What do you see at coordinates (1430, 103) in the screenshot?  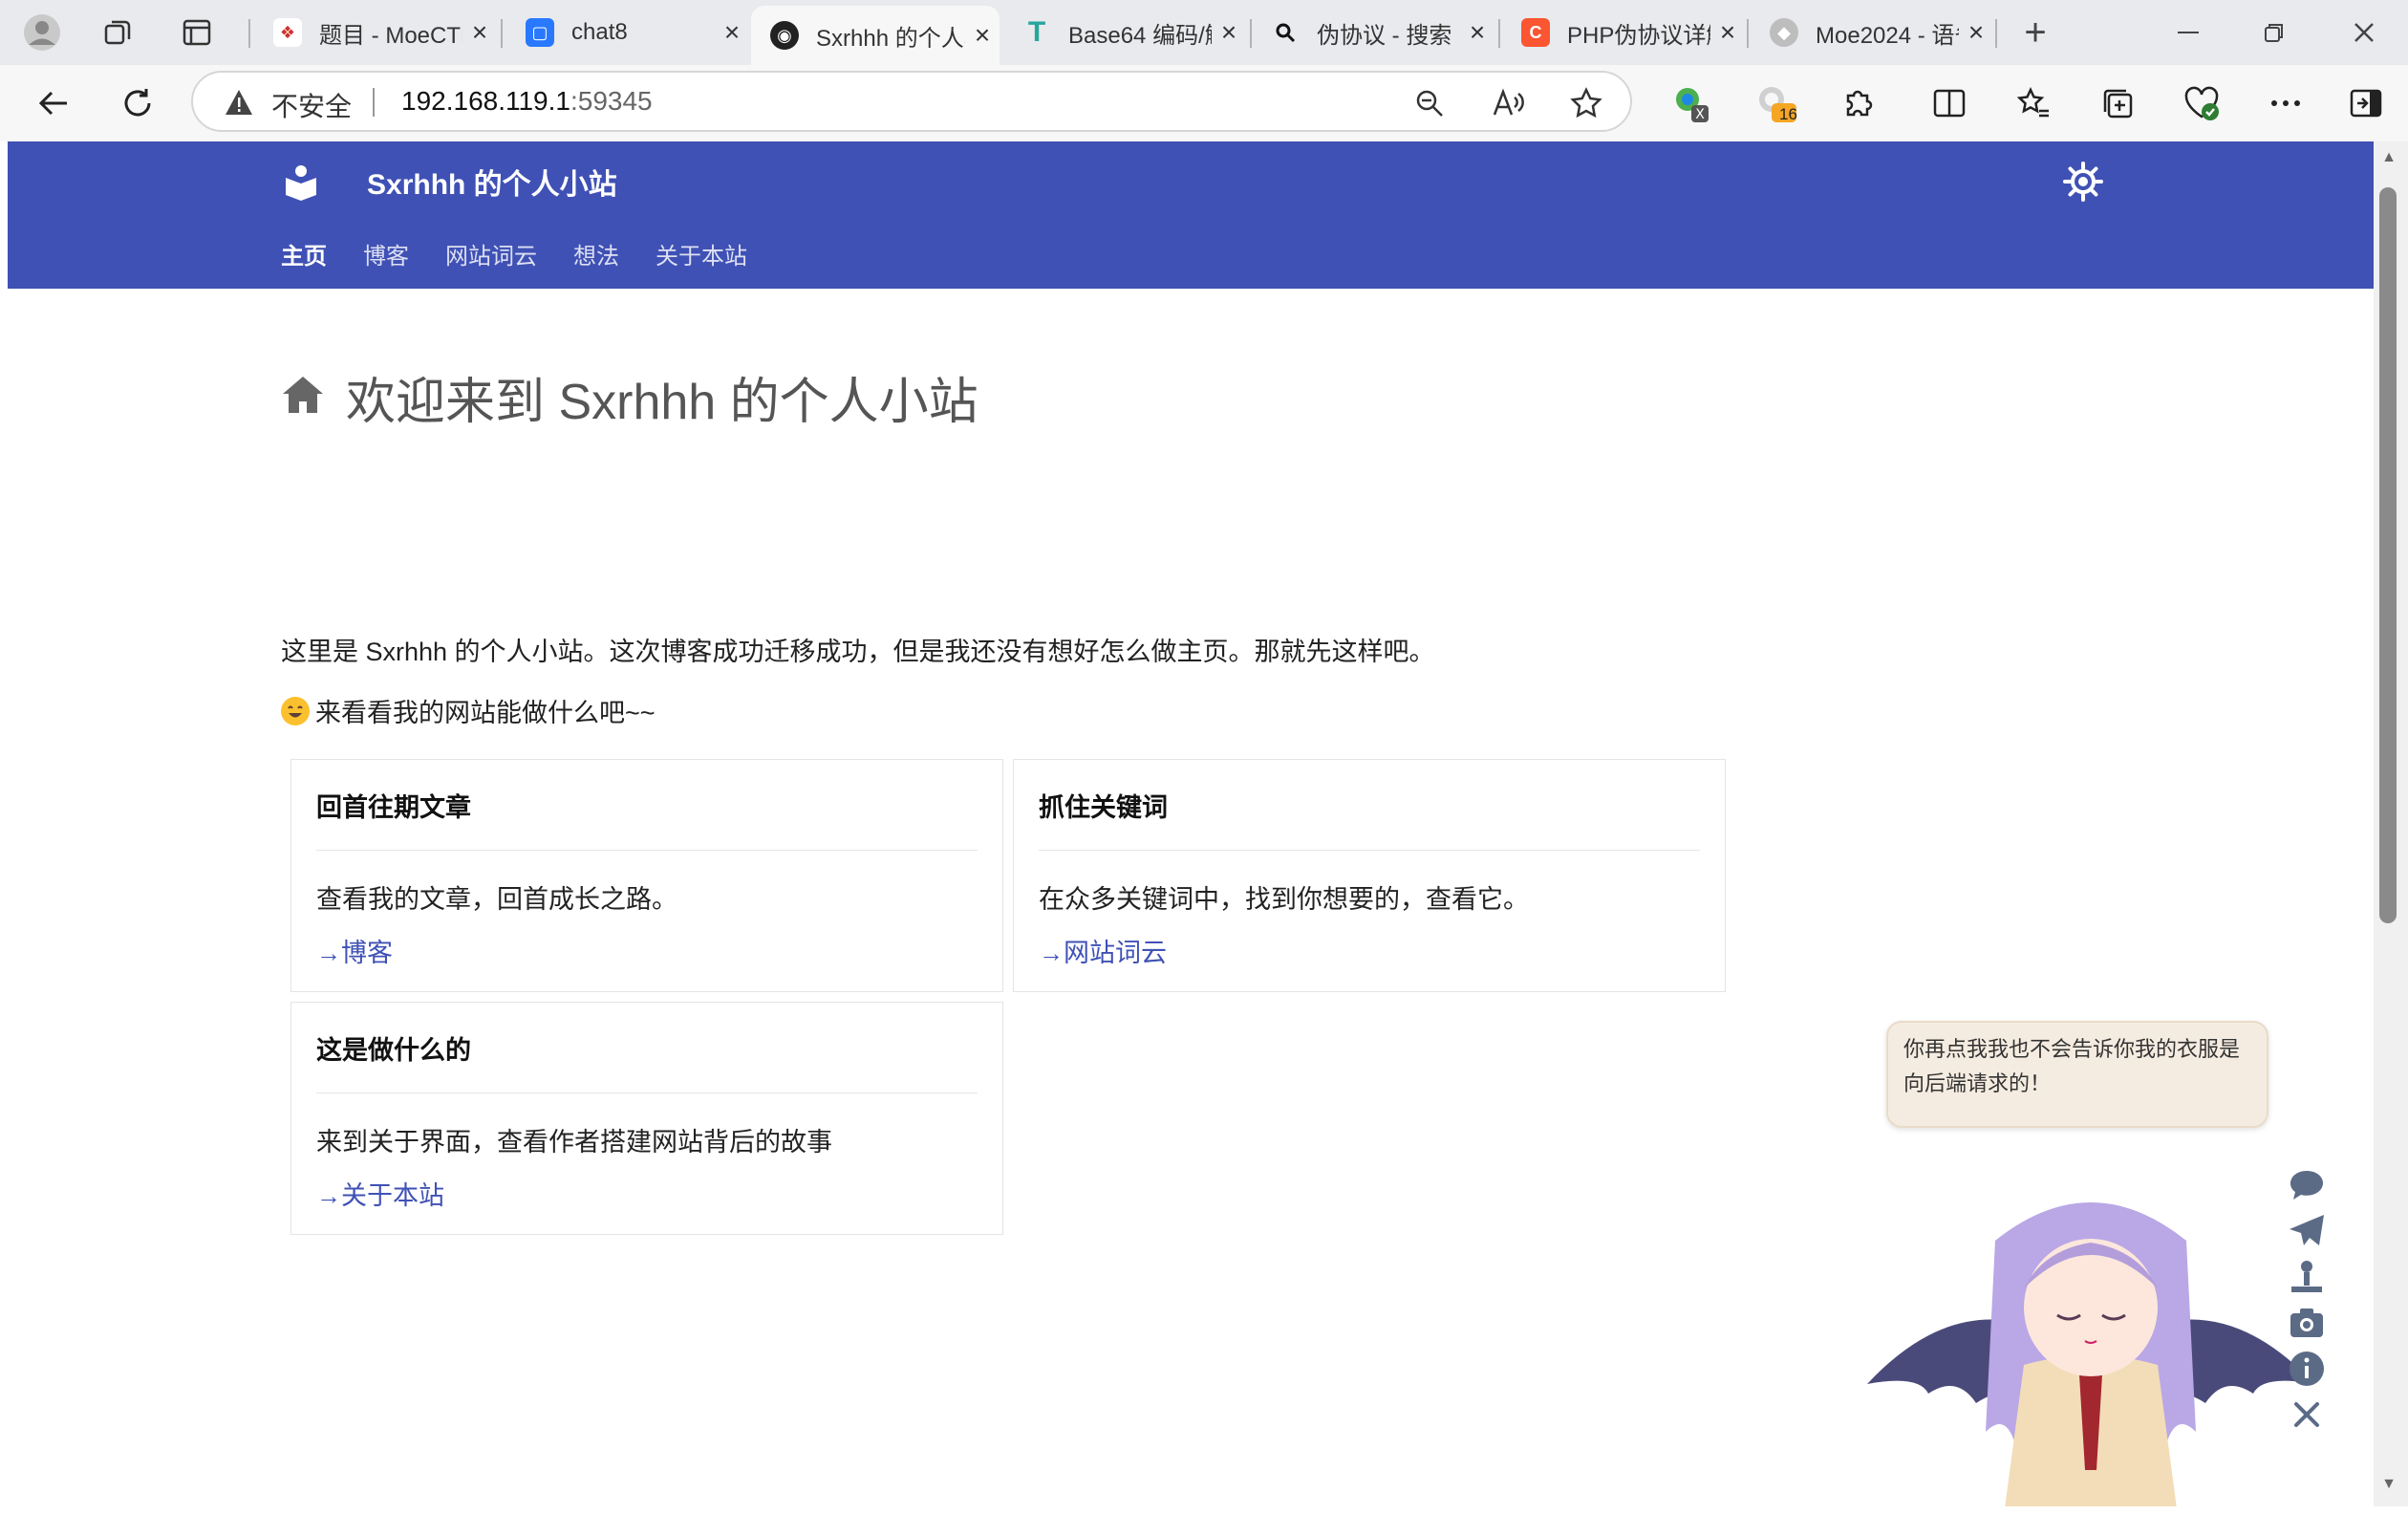 I see `zoom-icon` at bounding box center [1430, 103].